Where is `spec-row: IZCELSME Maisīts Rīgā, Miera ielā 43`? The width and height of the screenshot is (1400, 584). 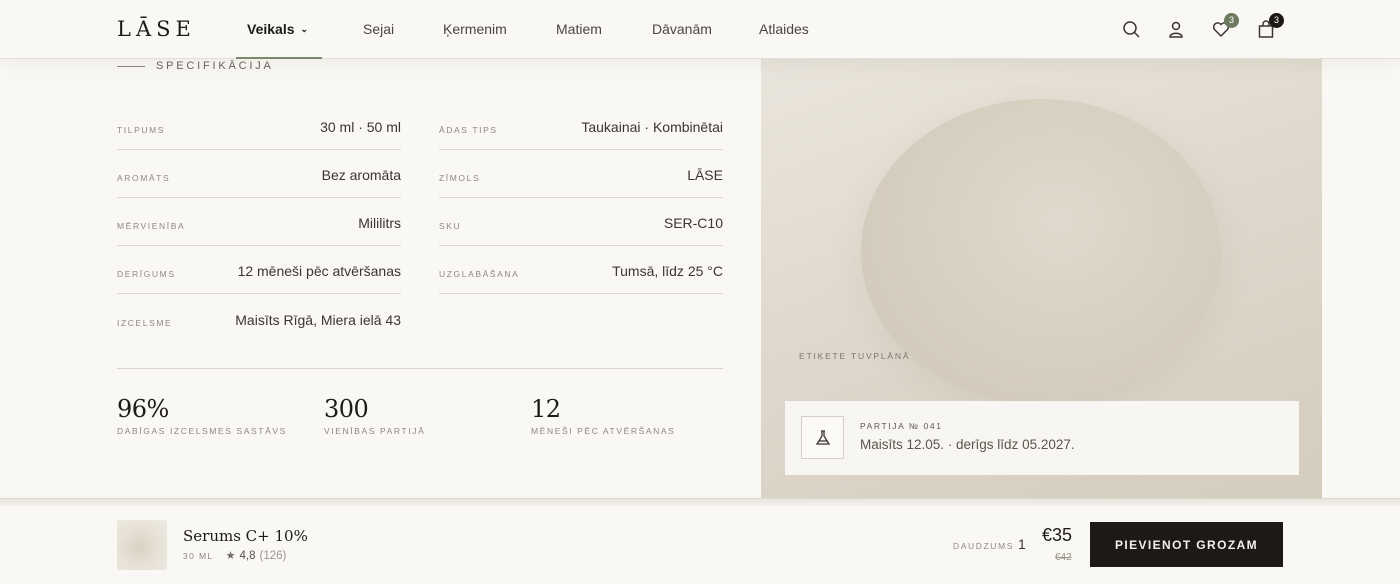
spec-row: IZCELSME Maisīts Rīgā, Miera ielā 43 is located at coordinates (259, 319).